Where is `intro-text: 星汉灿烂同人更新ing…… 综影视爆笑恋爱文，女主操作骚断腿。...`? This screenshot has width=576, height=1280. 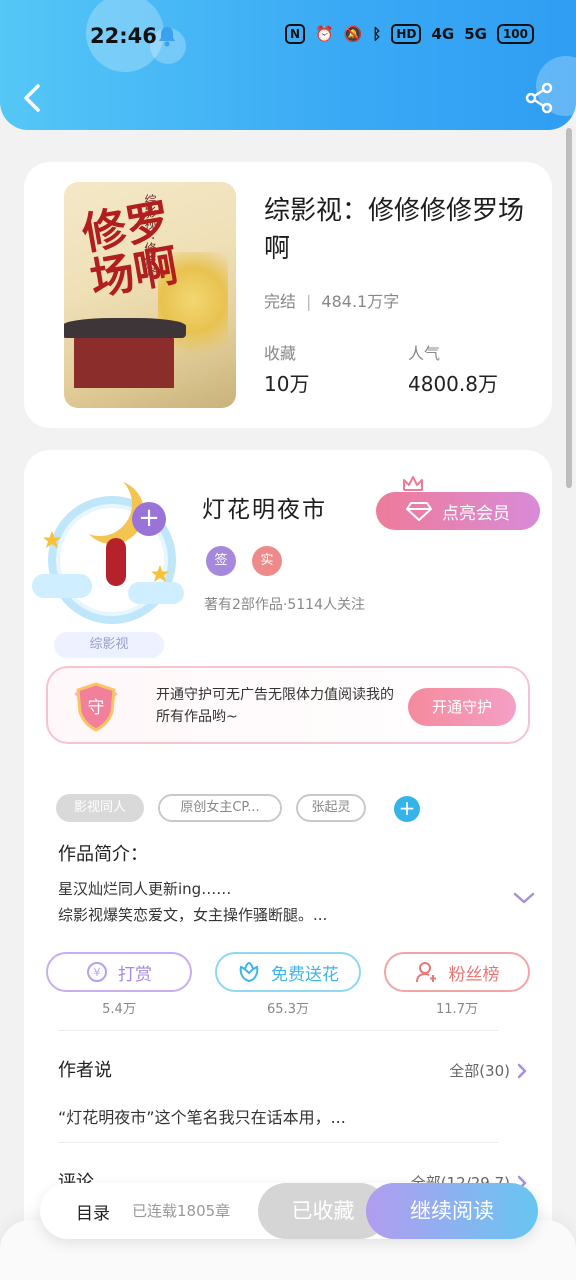
intro-text: 星汉灿烂同人更新ing…… 综影视爆笑恋爱文，女主操作骚断腿。... is located at coordinates (278, 902).